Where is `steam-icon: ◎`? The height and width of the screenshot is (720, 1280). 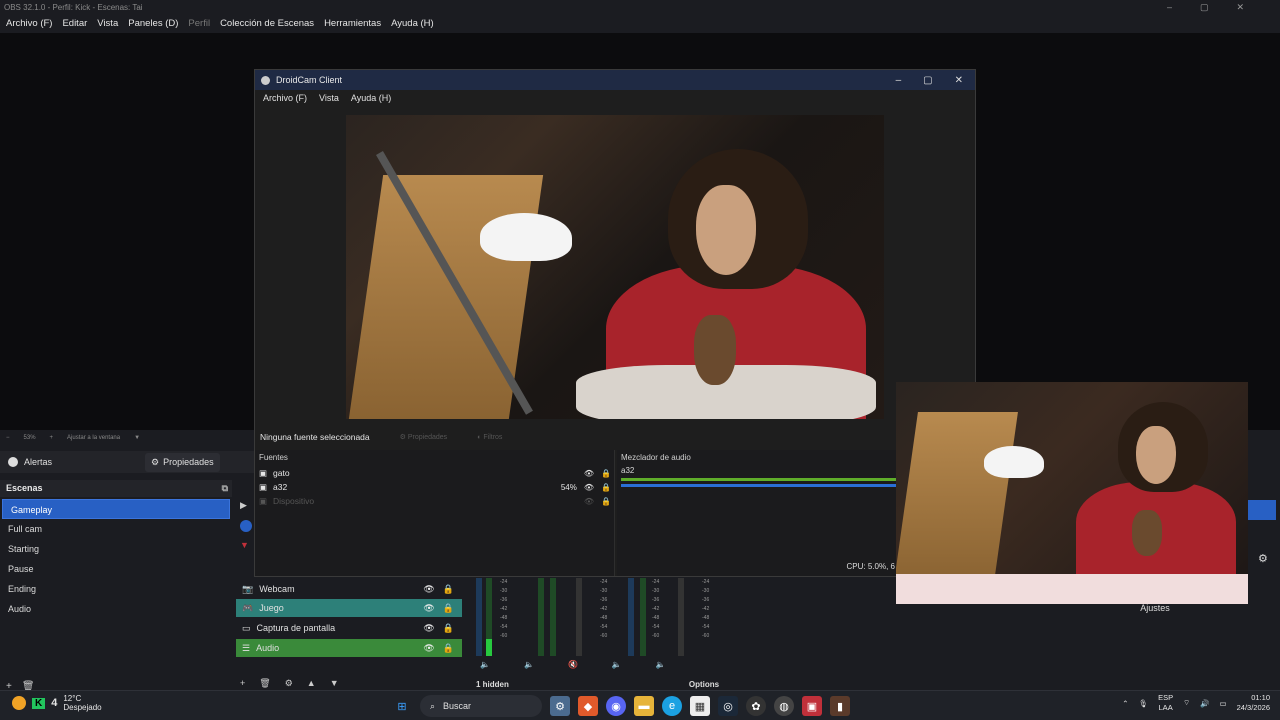 steam-icon: ◎ is located at coordinates (728, 706).